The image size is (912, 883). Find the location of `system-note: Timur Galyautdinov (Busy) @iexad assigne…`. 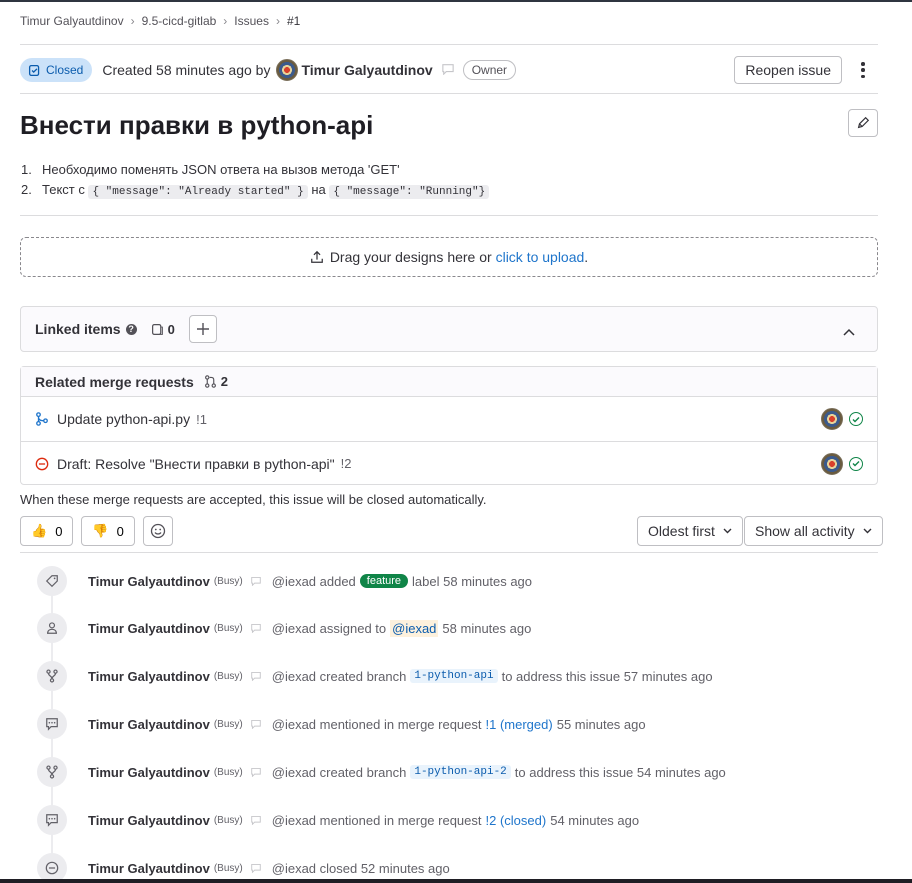

system-note: Timur Galyautdinov (Busy) @iexad assigne… is located at coordinates (449, 628).